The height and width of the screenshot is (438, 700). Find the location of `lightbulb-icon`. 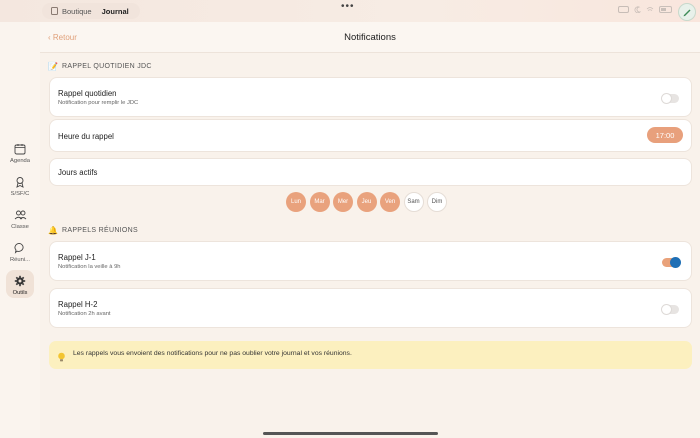

lightbulb-icon is located at coordinates (61, 359).